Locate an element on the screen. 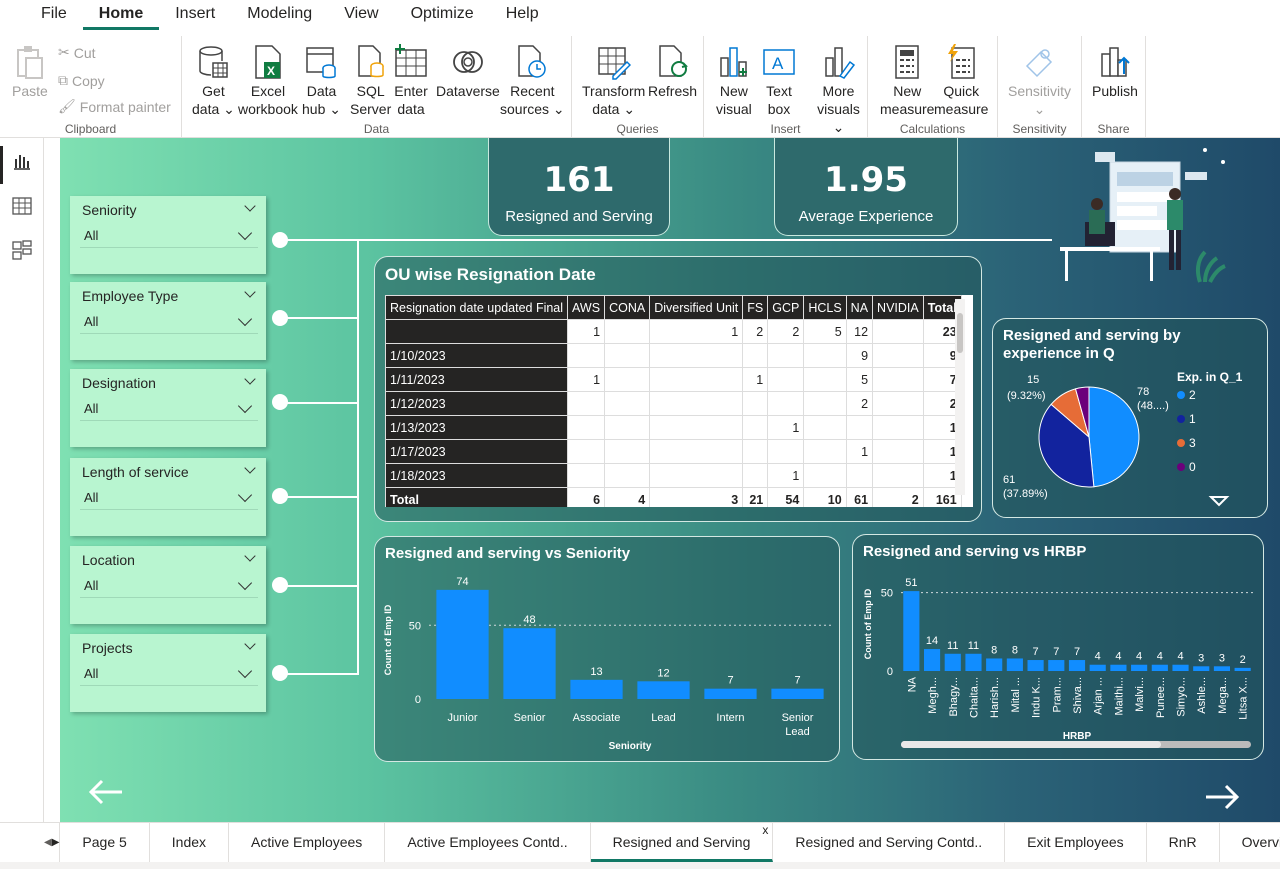 Image resolution: width=1280 pixels, height=869 pixels. dataverse-button: Dataverse is located at coordinates (468, 72).